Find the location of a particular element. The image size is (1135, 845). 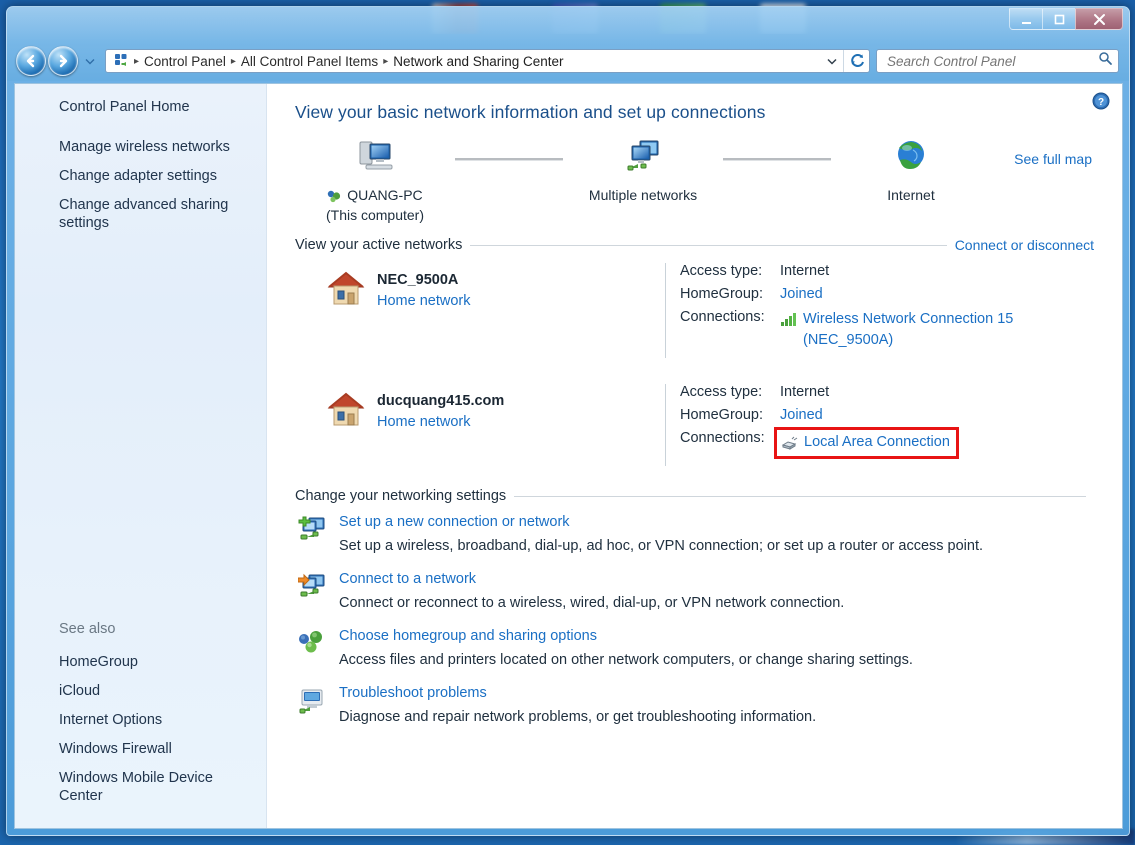

search-box is located at coordinates (997, 61).